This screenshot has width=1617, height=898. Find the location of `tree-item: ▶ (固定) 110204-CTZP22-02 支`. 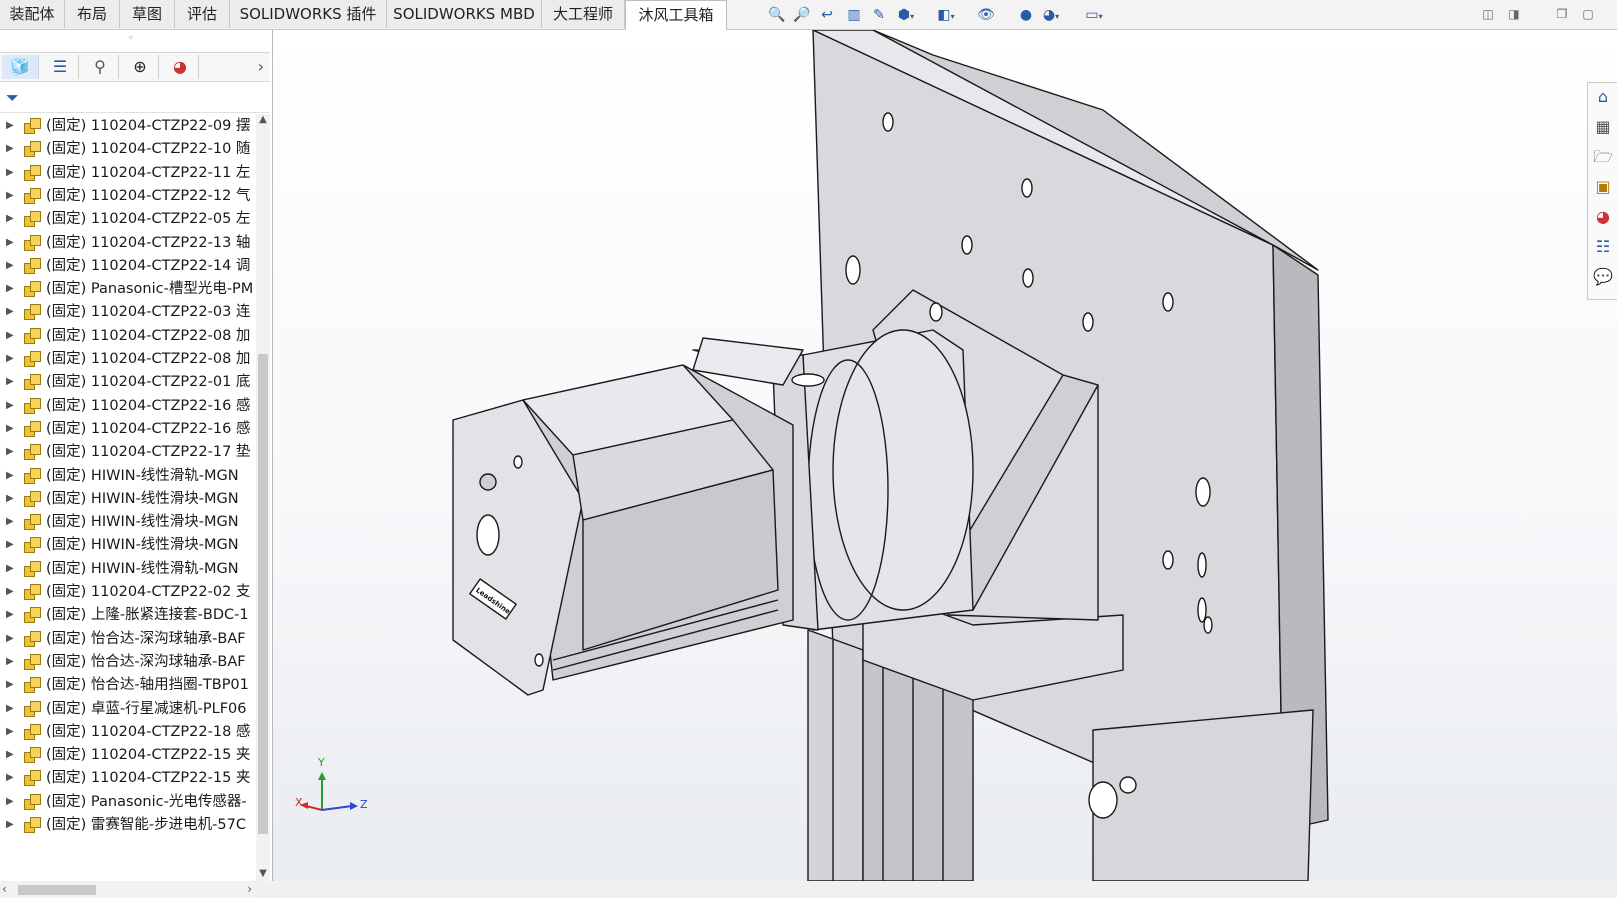

tree-item: ▶ (固定) 110204-CTZP22-02 支 is located at coordinates (128, 592).